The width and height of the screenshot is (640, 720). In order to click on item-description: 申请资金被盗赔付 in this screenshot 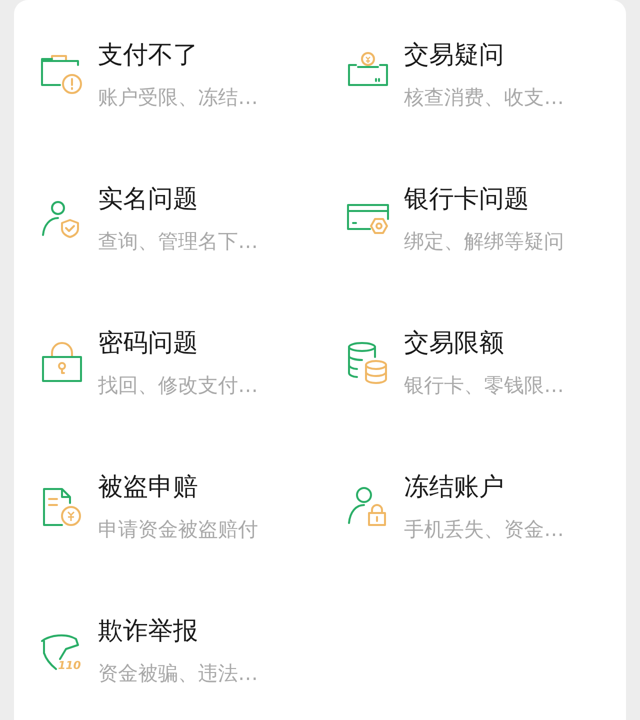, I will do `click(178, 529)`.